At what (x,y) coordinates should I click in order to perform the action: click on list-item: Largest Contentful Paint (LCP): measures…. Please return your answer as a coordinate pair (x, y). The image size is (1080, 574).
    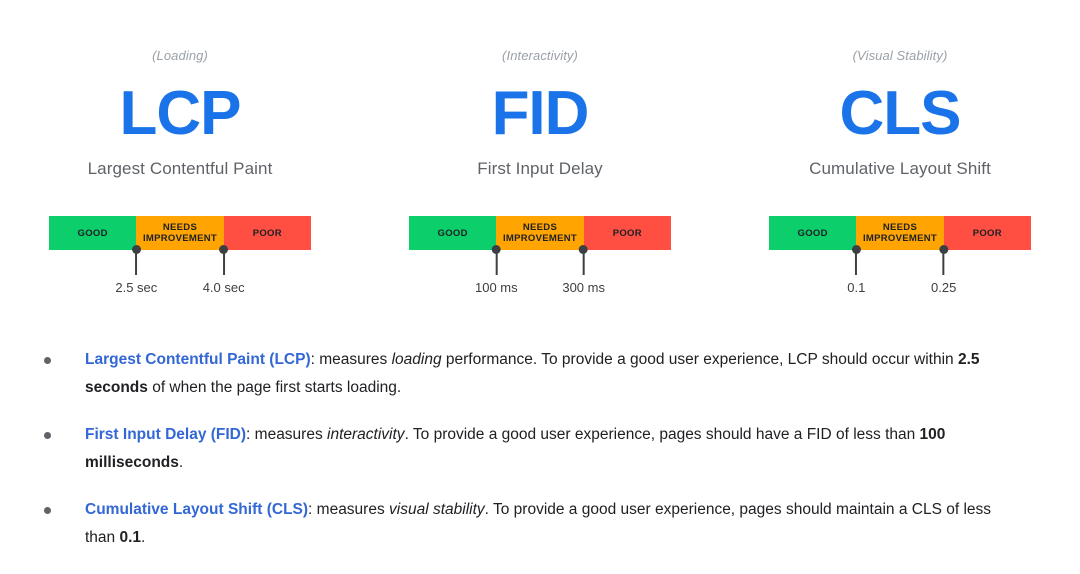
    Looking at the image, I should click on (530, 374).